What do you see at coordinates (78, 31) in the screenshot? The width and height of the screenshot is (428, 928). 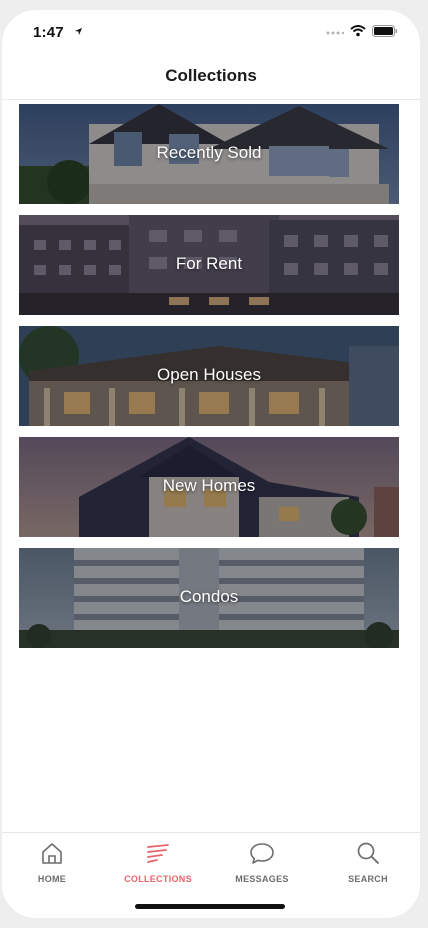 I see `location-arrow-icon` at bounding box center [78, 31].